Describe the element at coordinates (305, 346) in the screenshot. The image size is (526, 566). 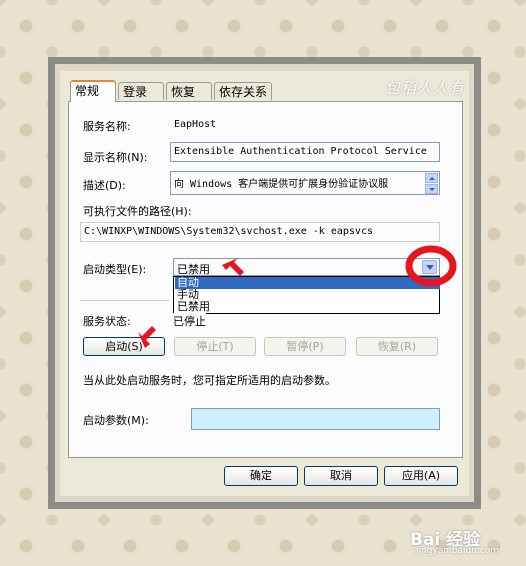
I see `pause-button: 暂停(P)` at that location.